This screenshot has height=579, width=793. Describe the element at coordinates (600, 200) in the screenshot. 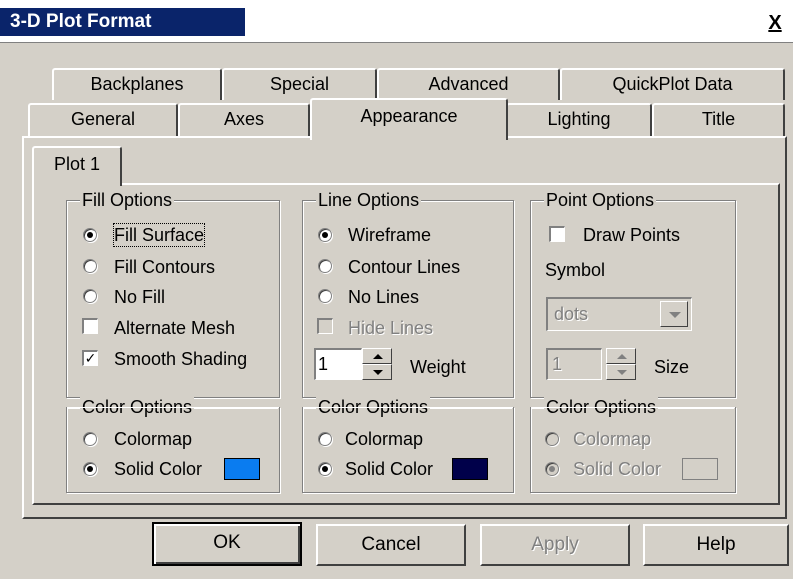

I see `point-options-title: Point Options` at that location.